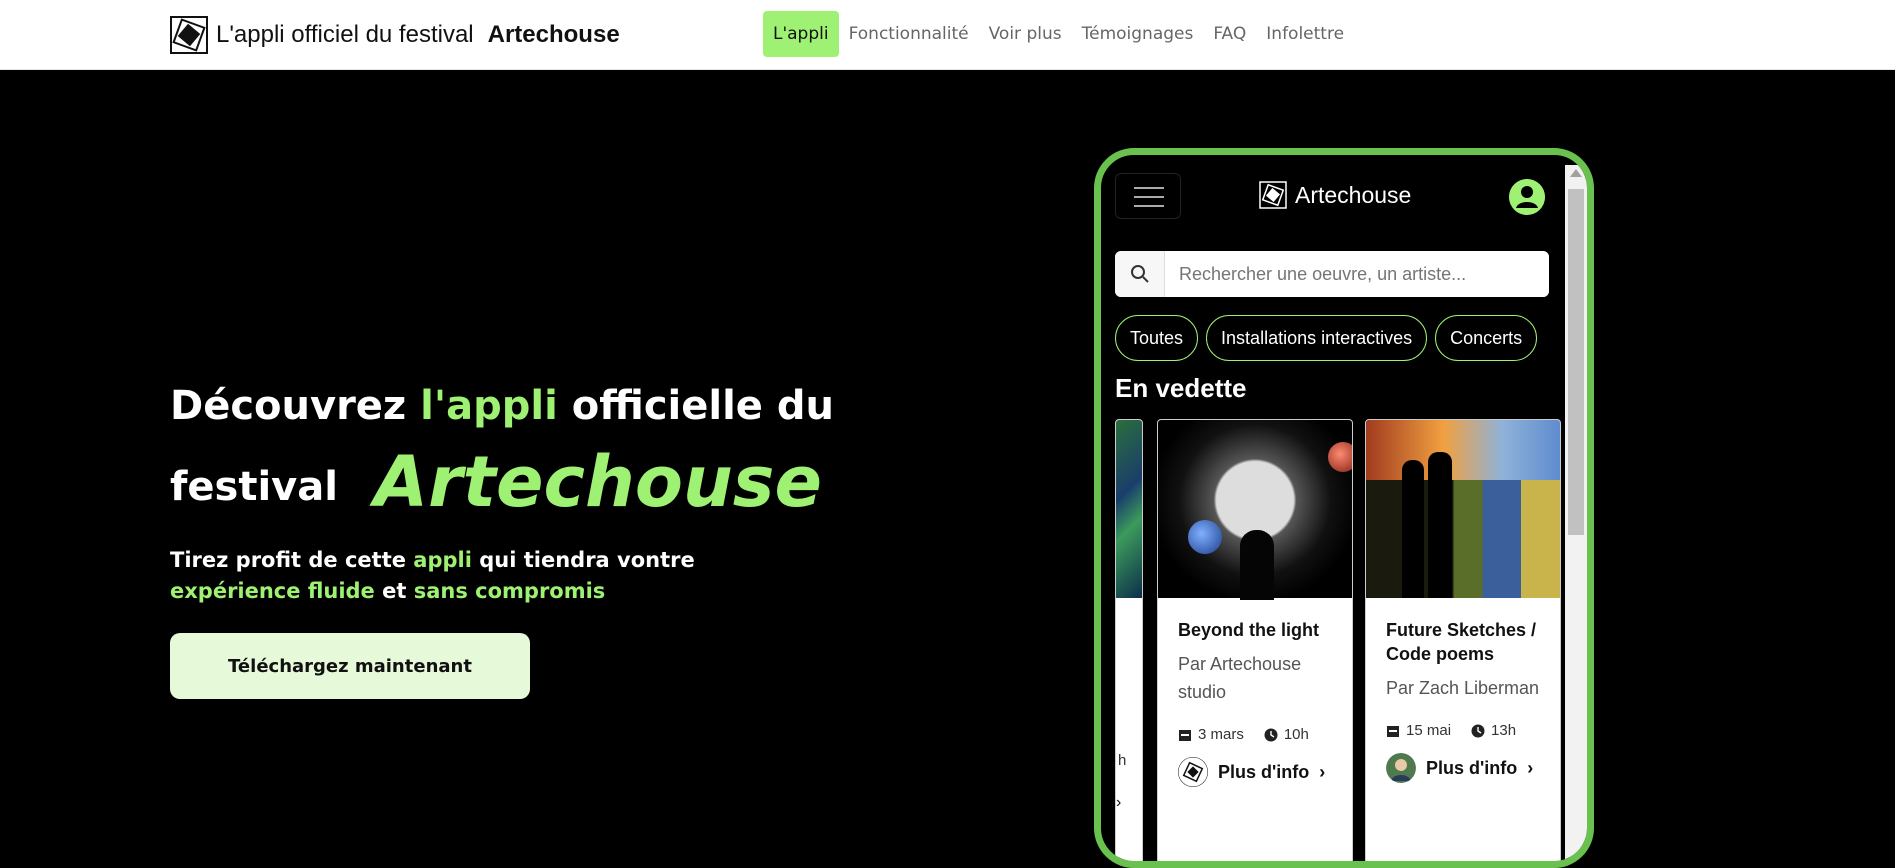  Describe the element at coordinates (1138, 34) in the screenshot. I see `nav-temoignages: Témoignages` at that location.